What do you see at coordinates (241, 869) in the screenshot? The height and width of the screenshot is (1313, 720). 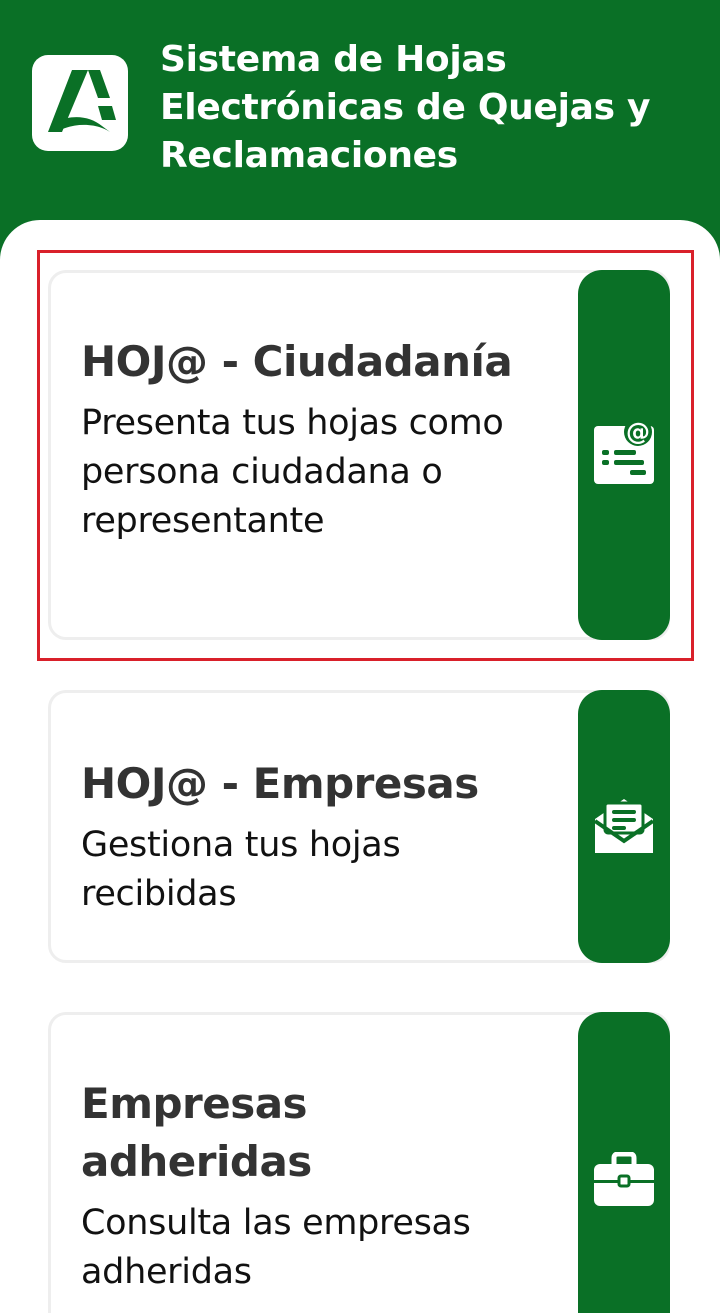 I see `card-description: Gestiona tus hojas recibidas` at bounding box center [241, 869].